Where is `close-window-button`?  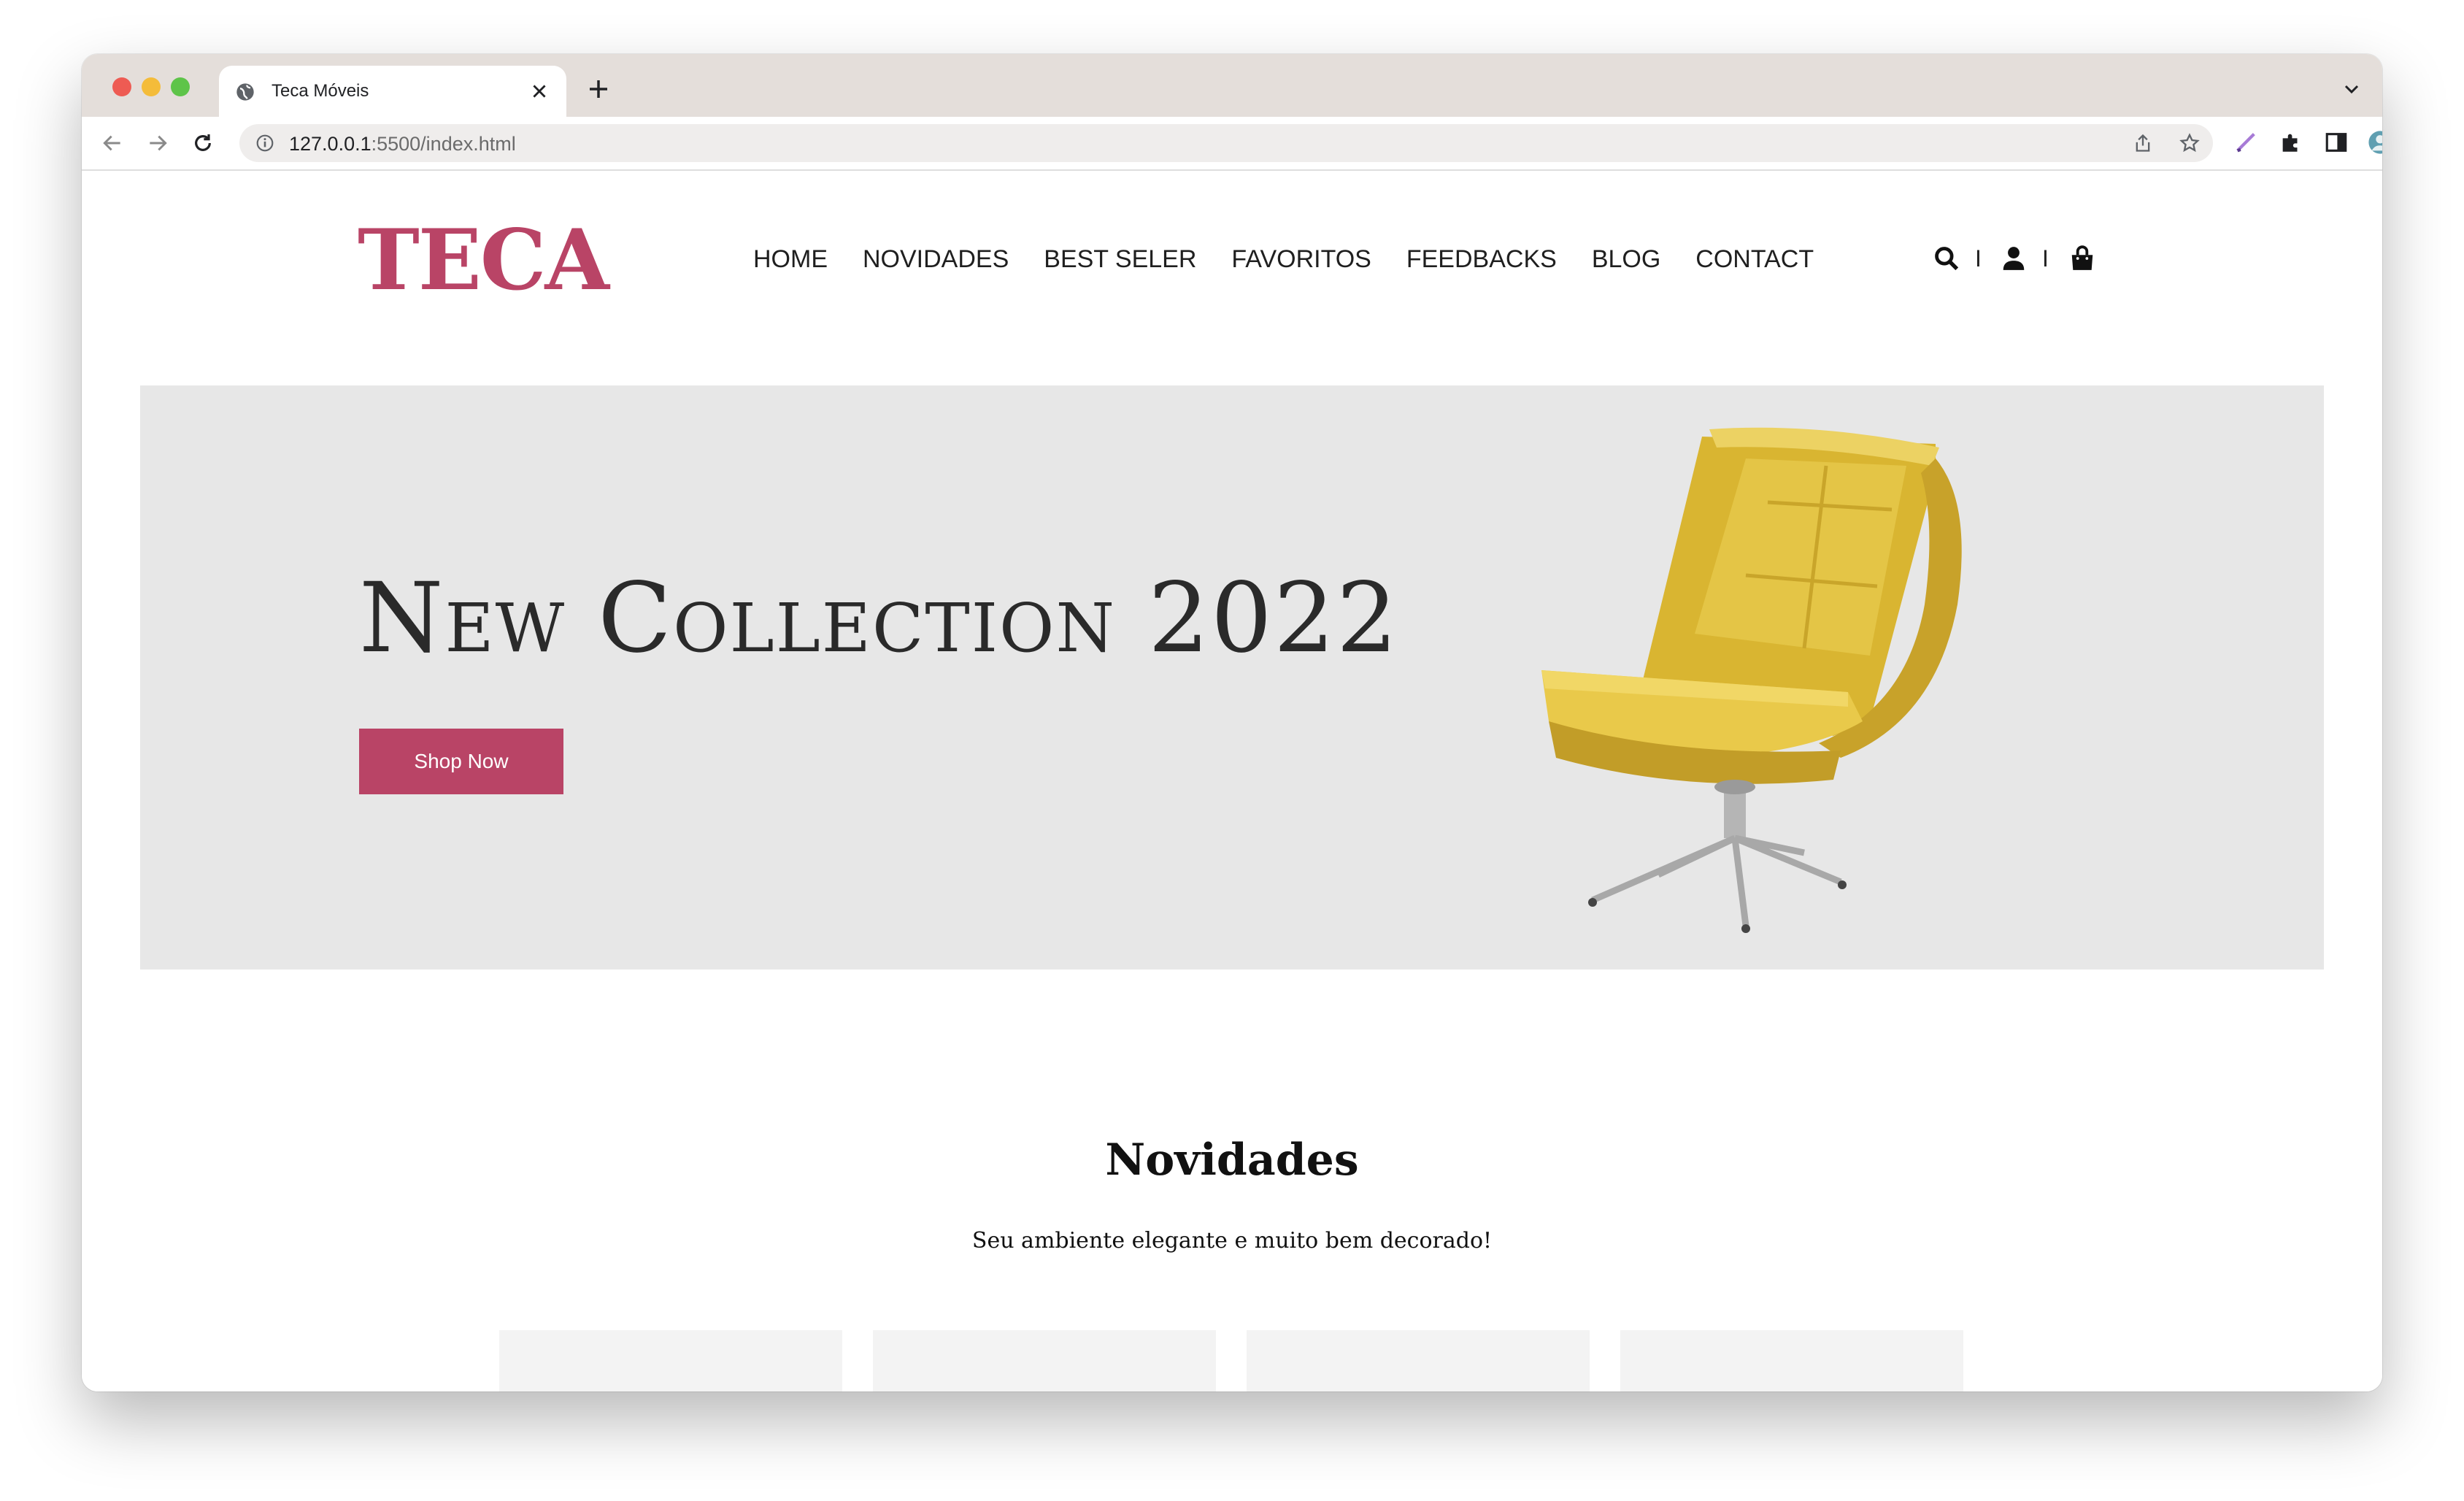 close-window-button is located at coordinates (121, 86).